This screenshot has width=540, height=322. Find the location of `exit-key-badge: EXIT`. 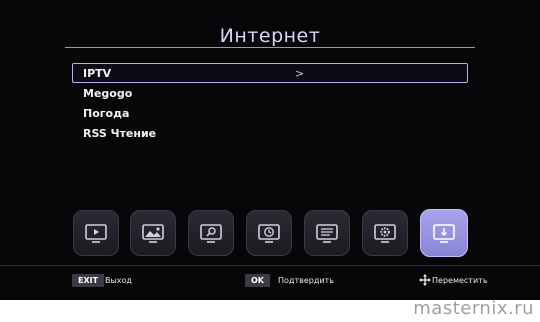

exit-key-badge: EXIT is located at coordinates (88, 280).